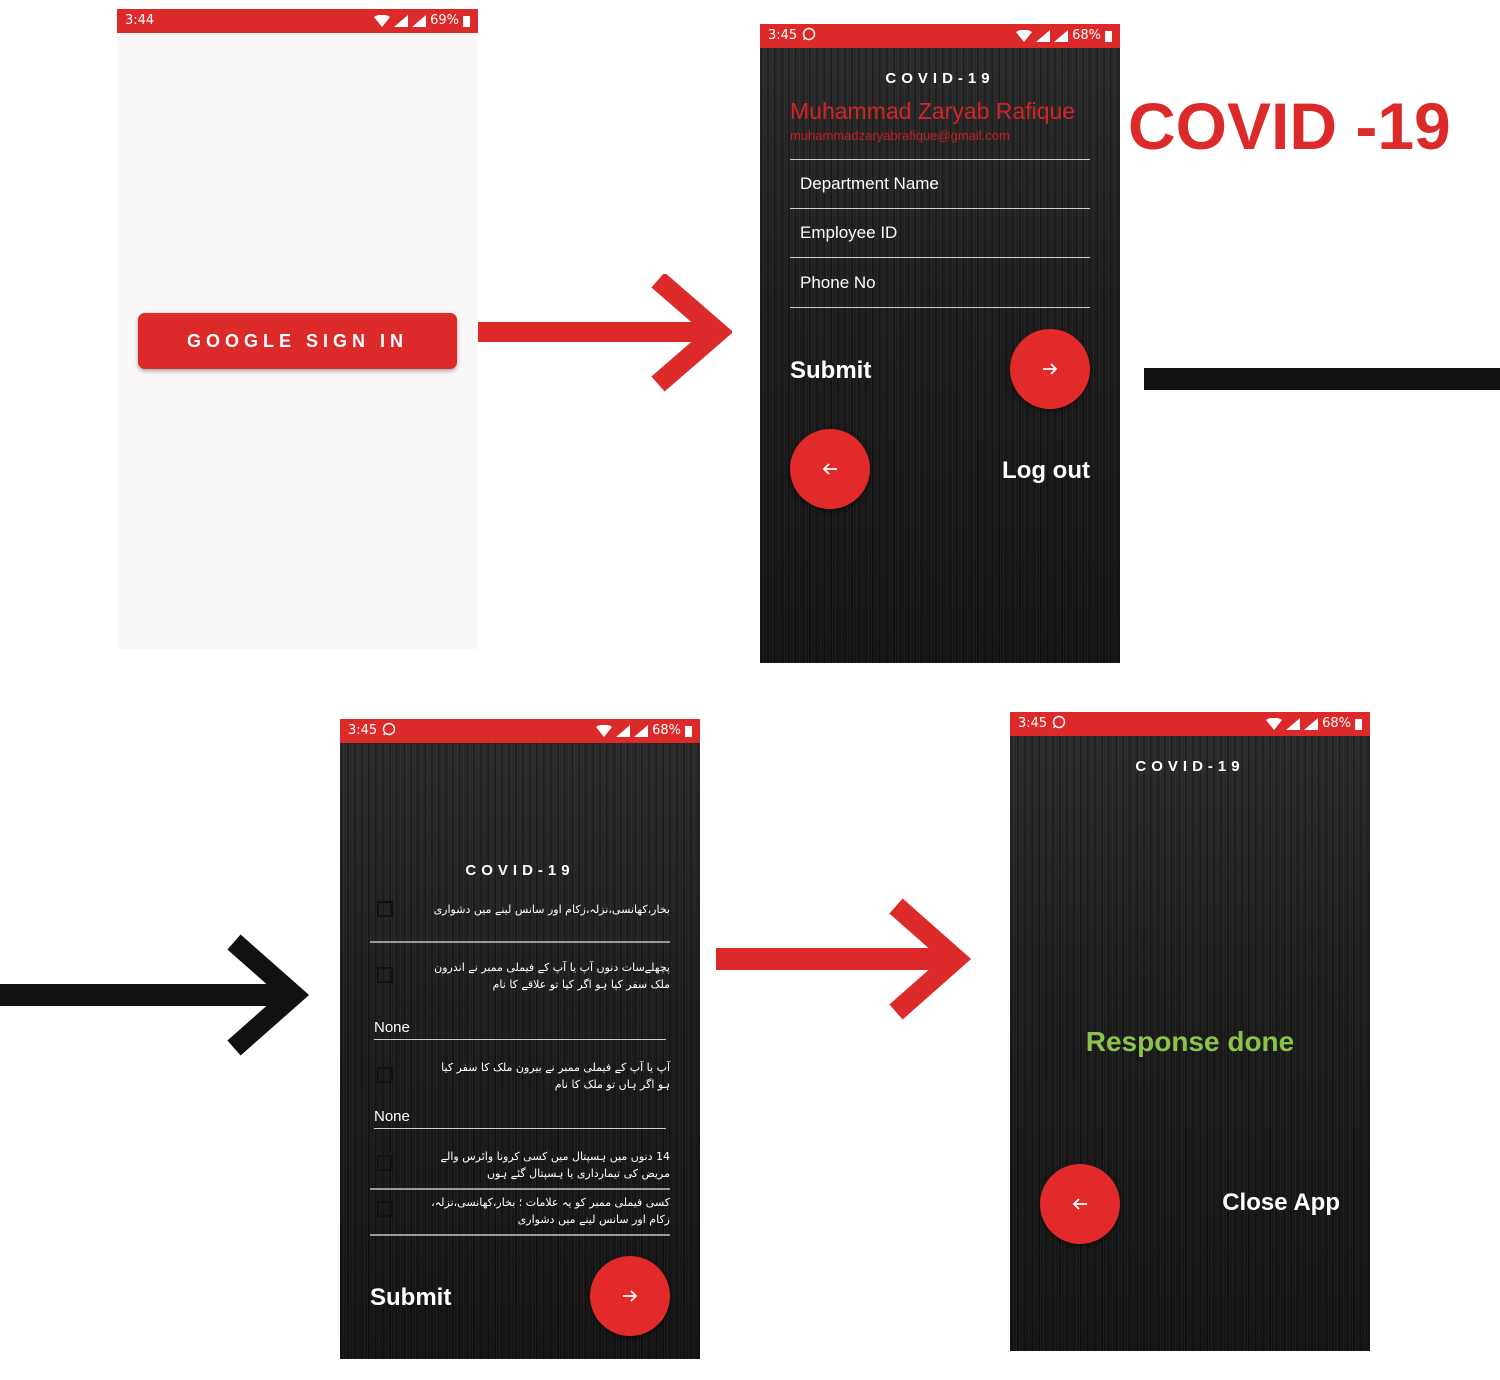  I want to click on department-field: Department Name, so click(940, 184).